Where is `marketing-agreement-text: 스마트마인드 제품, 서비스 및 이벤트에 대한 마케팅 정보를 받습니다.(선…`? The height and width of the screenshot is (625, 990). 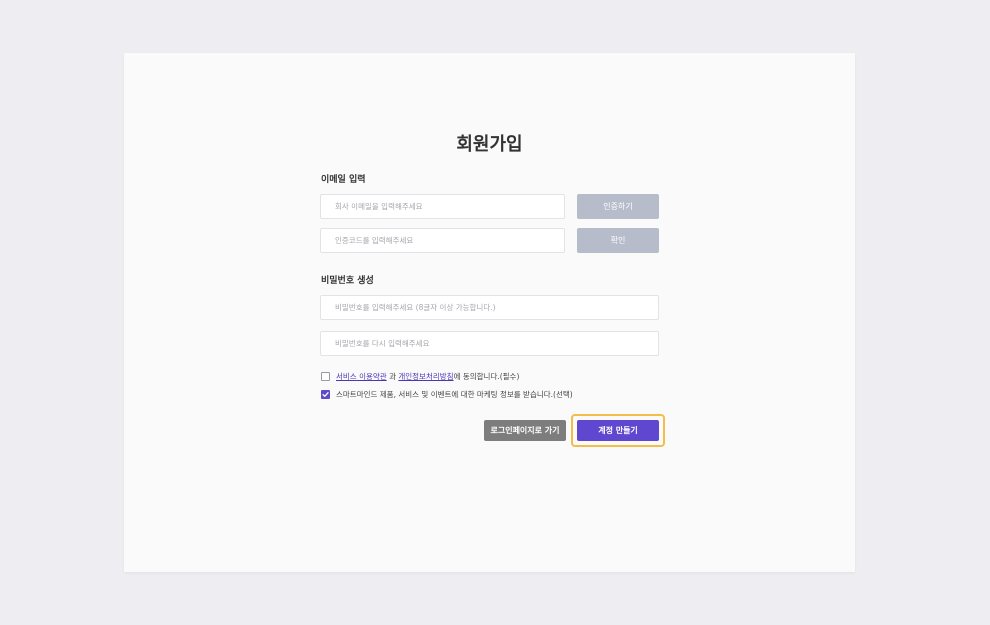 marketing-agreement-text: 스마트마인드 제품, 서비스 및 이벤트에 대한 마케팅 정보를 받습니다.(선… is located at coordinates (454, 394).